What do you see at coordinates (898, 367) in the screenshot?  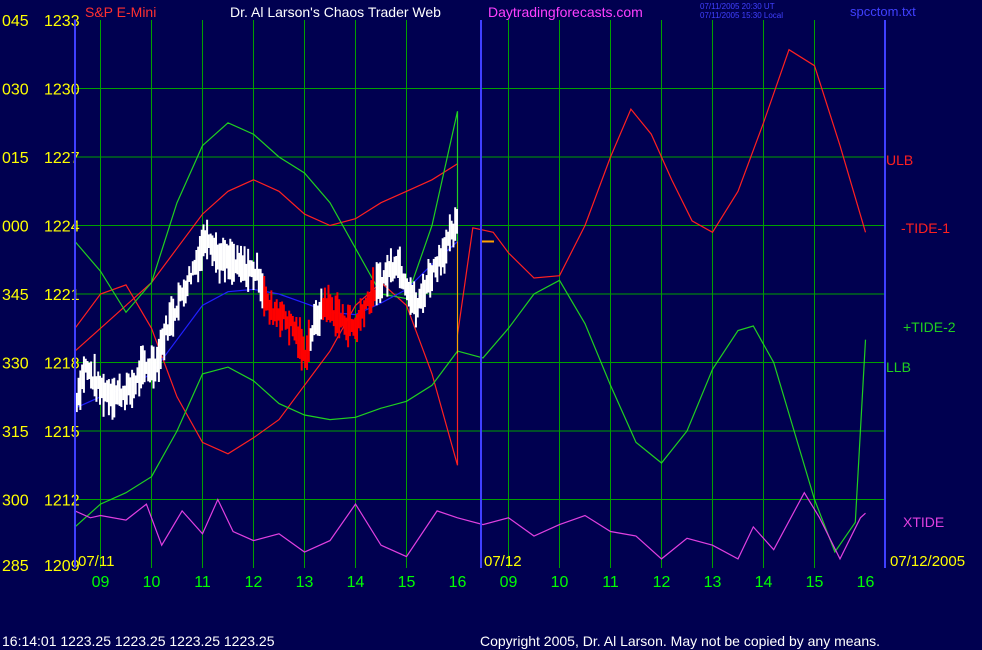 I see `series-label-llb: LLB` at bounding box center [898, 367].